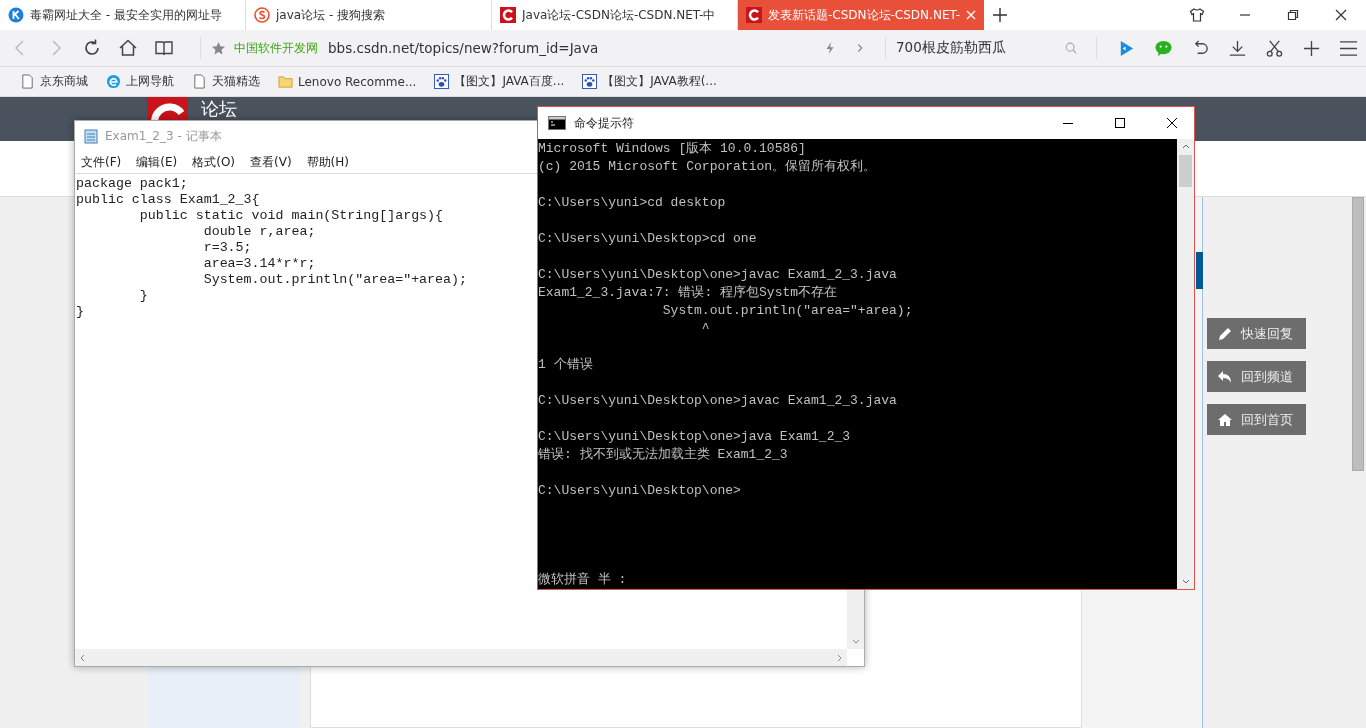 The height and width of the screenshot is (728, 1366). I want to click on console-icon, so click(557, 123).